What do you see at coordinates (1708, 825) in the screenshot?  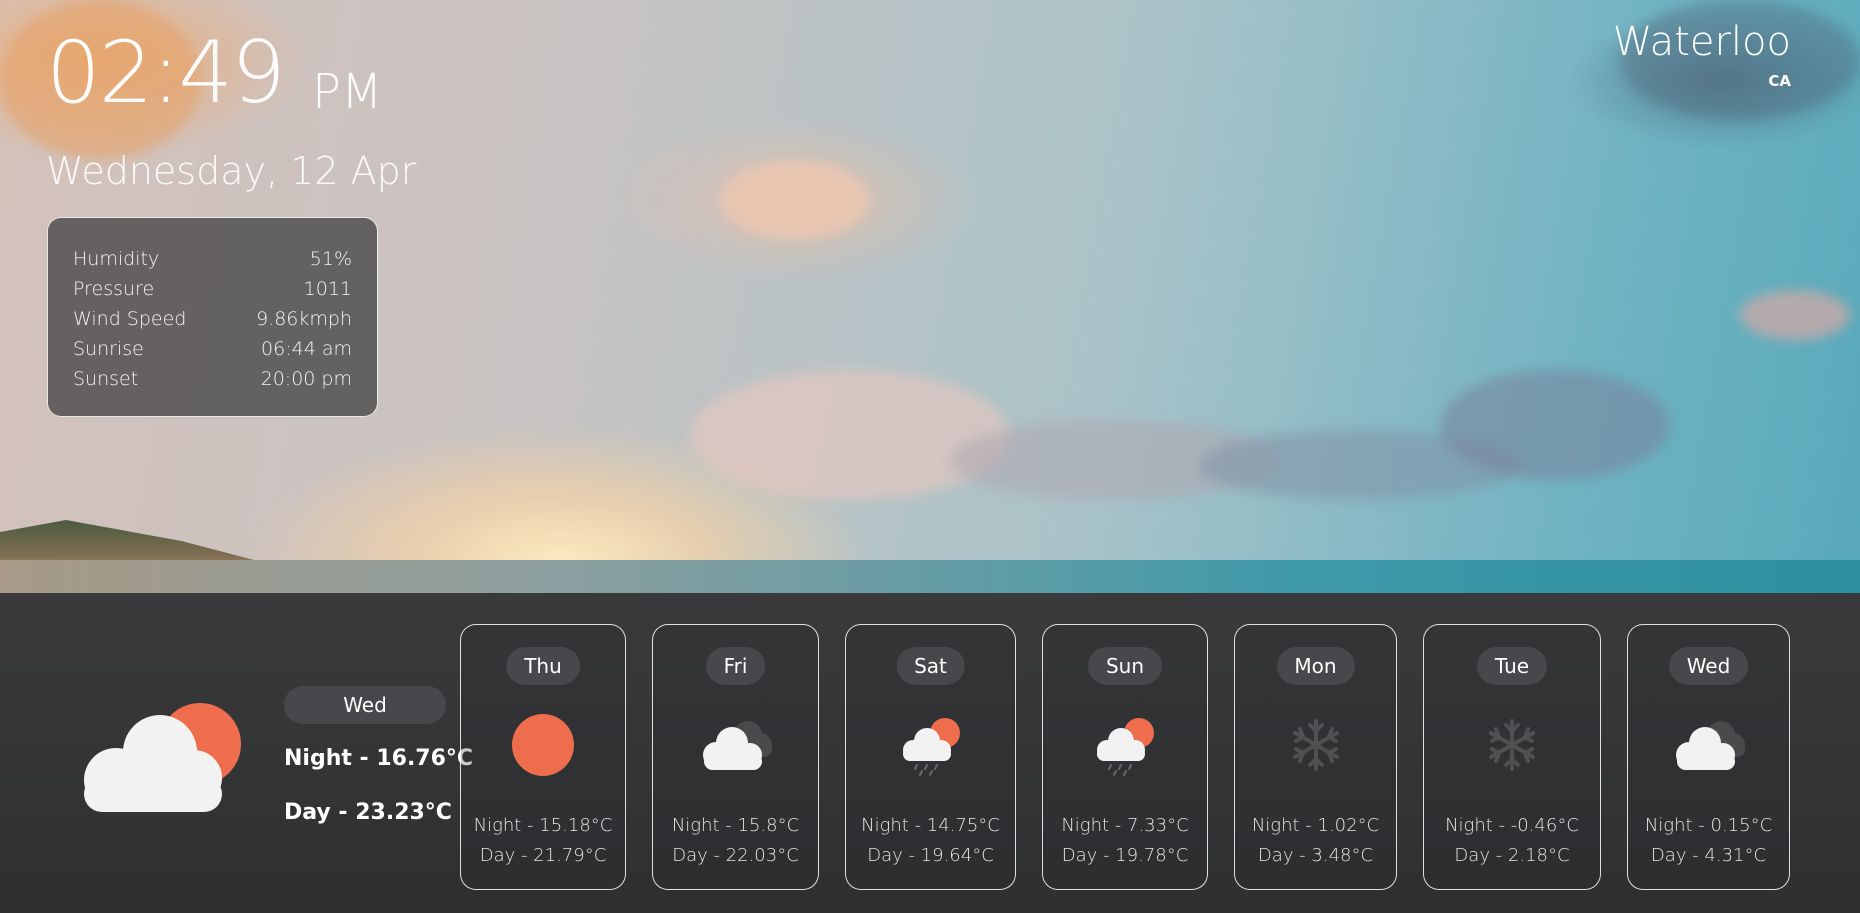 I see `forecast-night-temp: Night - 0.15°C` at bounding box center [1708, 825].